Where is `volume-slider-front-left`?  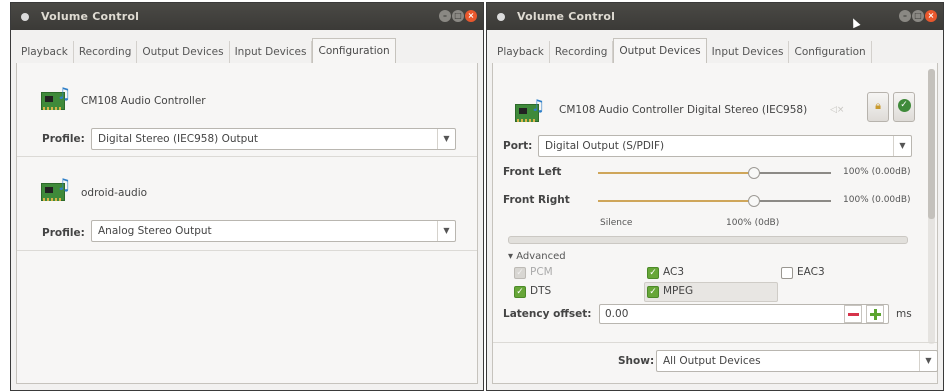
volume-slider-front-left is located at coordinates (754, 173).